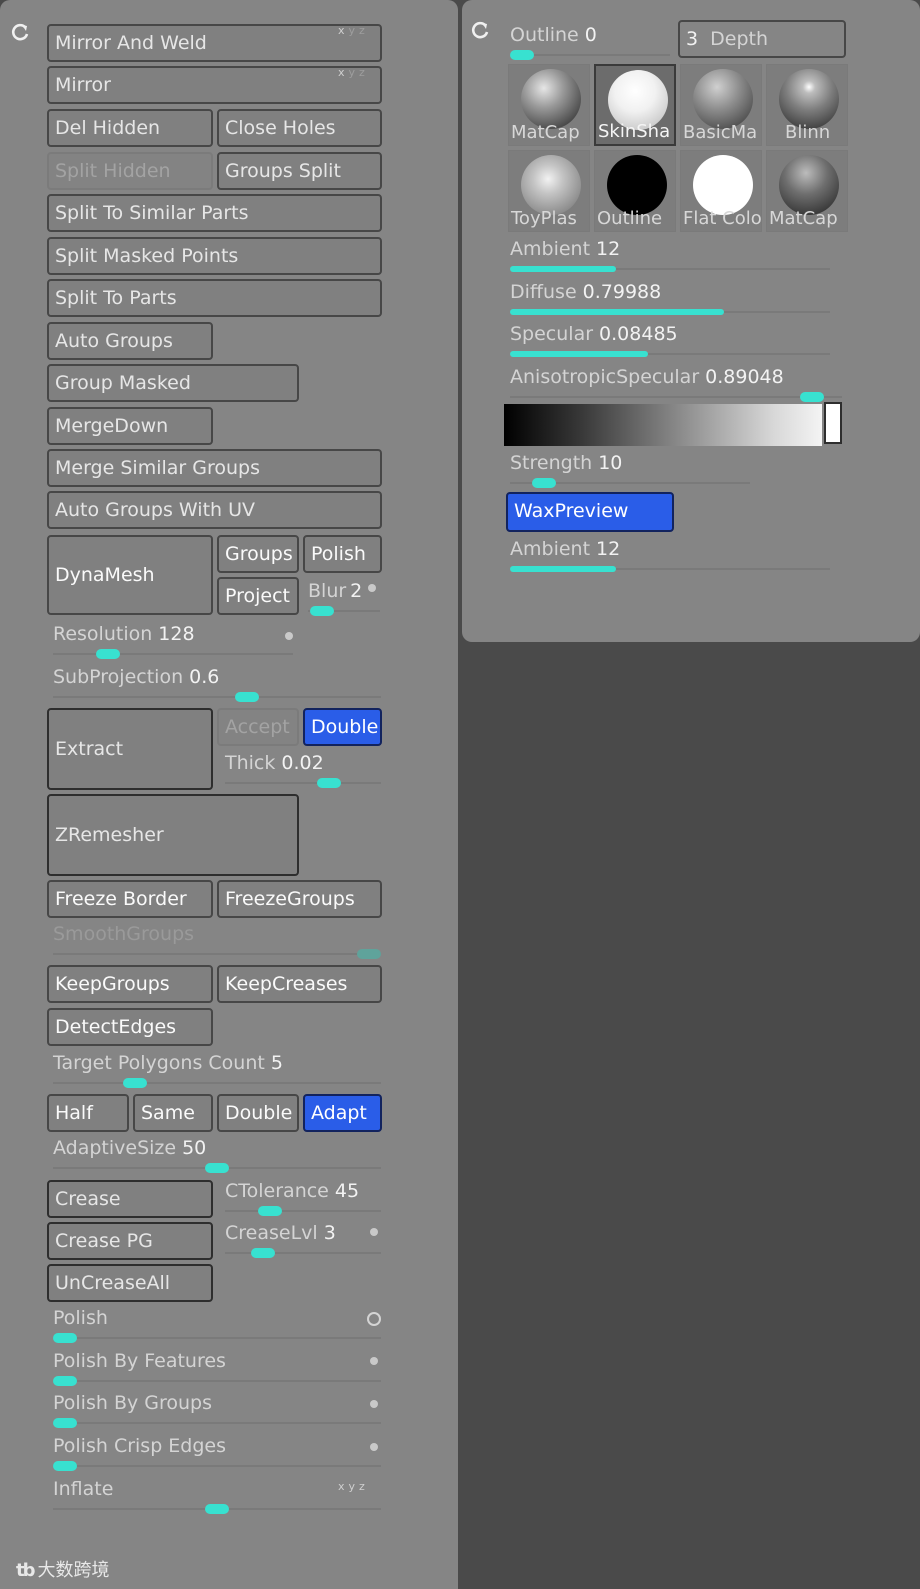 The width and height of the screenshot is (920, 1589). Describe the element at coordinates (130, 1241) in the screenshot. I see `crease-pg-button: Crease PG` at that location.